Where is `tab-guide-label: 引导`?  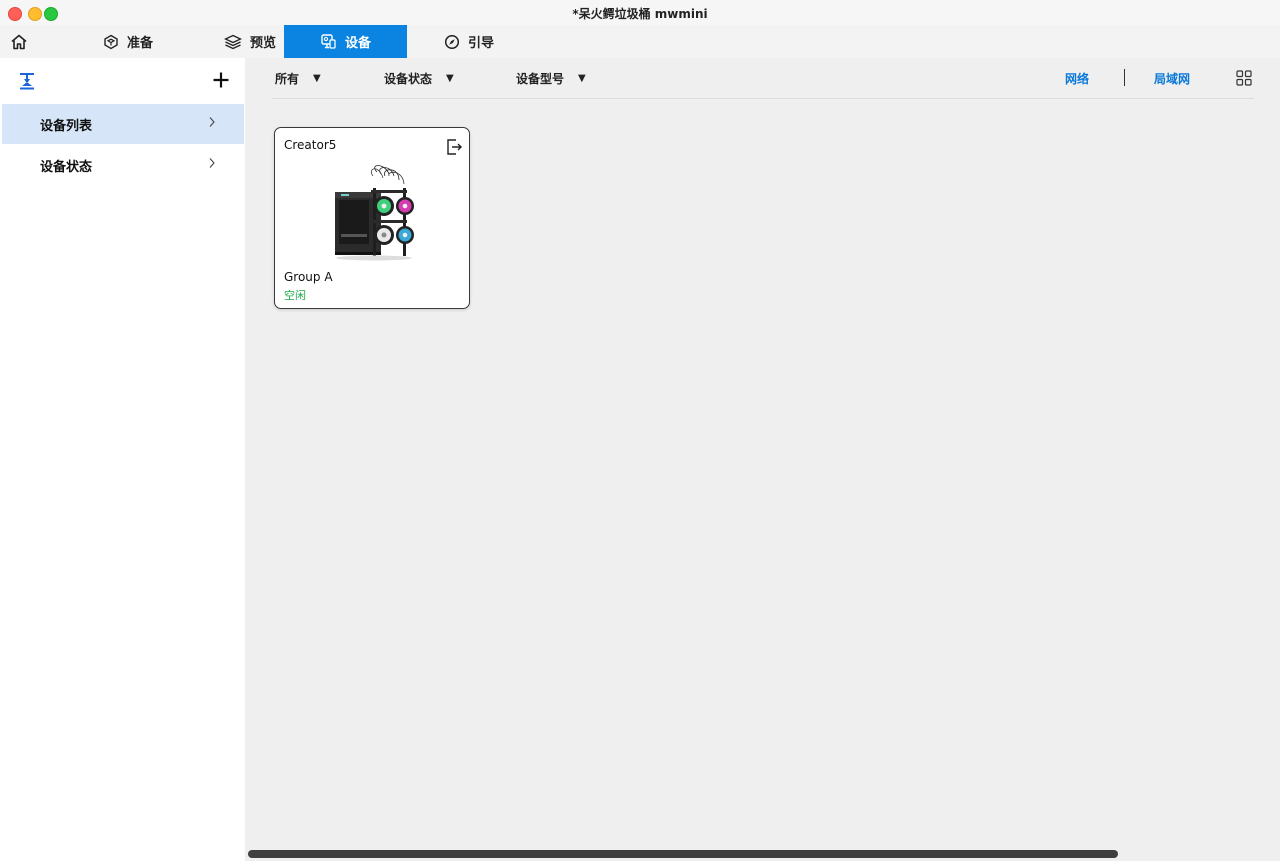
tab-guide-label: 引导 is located at coordinates (481, 43).